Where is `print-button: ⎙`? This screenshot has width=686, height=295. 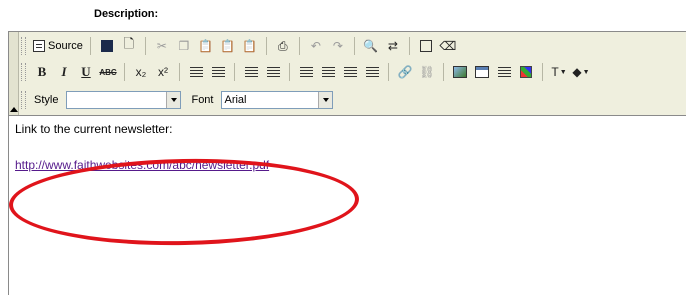
print-button: ⎙ is located at coordinates (283, 46).